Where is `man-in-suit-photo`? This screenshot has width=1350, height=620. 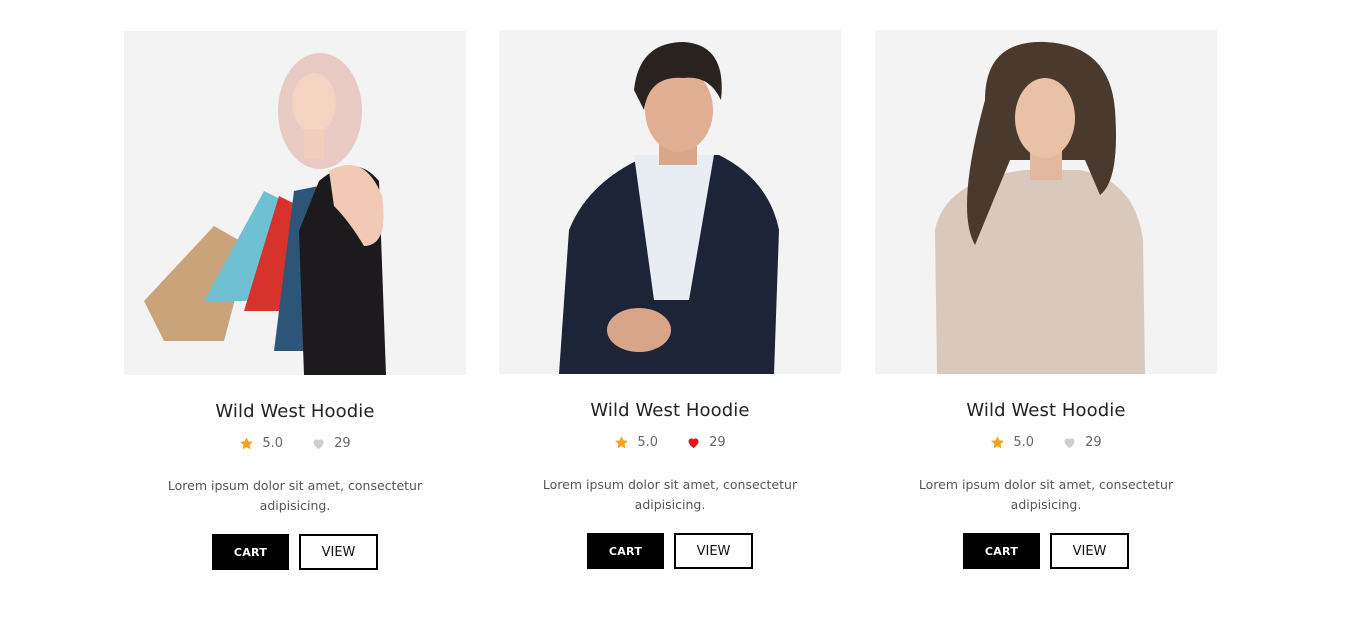
man-in-suit-photo is located at coordinates (669, 208).